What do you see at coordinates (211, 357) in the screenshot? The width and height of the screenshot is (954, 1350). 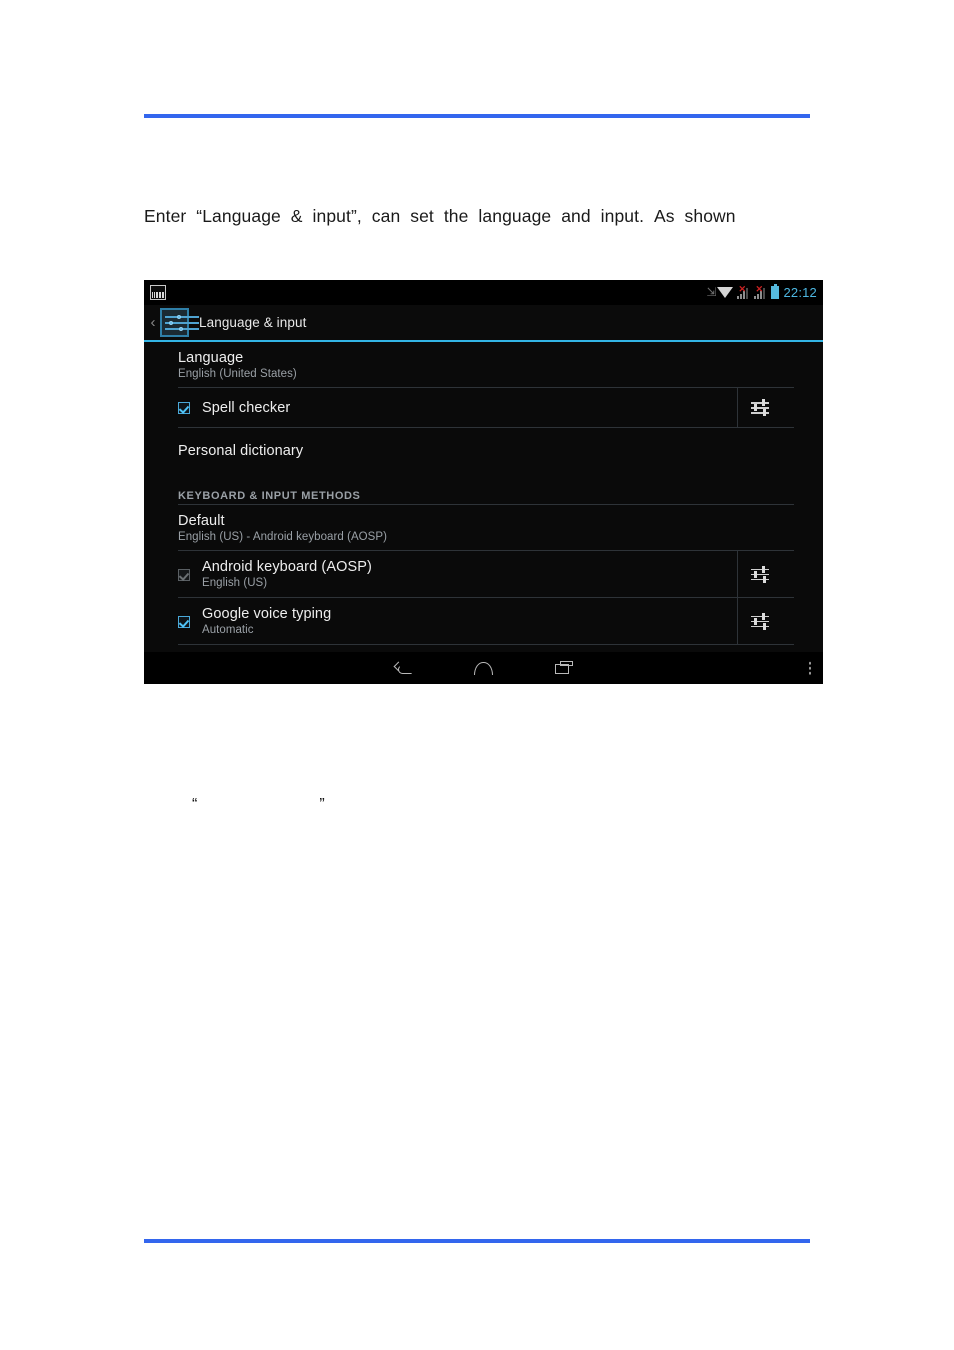 I see `list-item-title: Language` at bounding box center [211, 357].